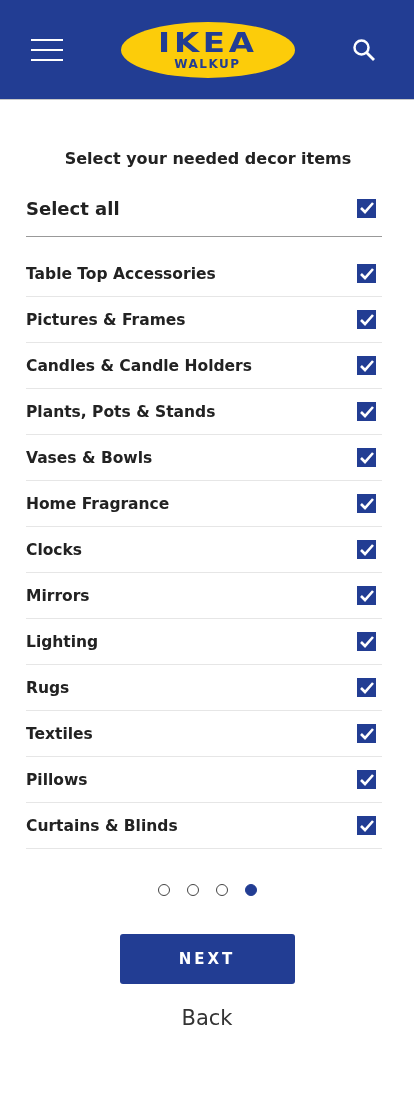  What do you see at coordinates (48, 687) in the screenshot?
I see `item-label: Rugs` at bounding box center [48, 687].